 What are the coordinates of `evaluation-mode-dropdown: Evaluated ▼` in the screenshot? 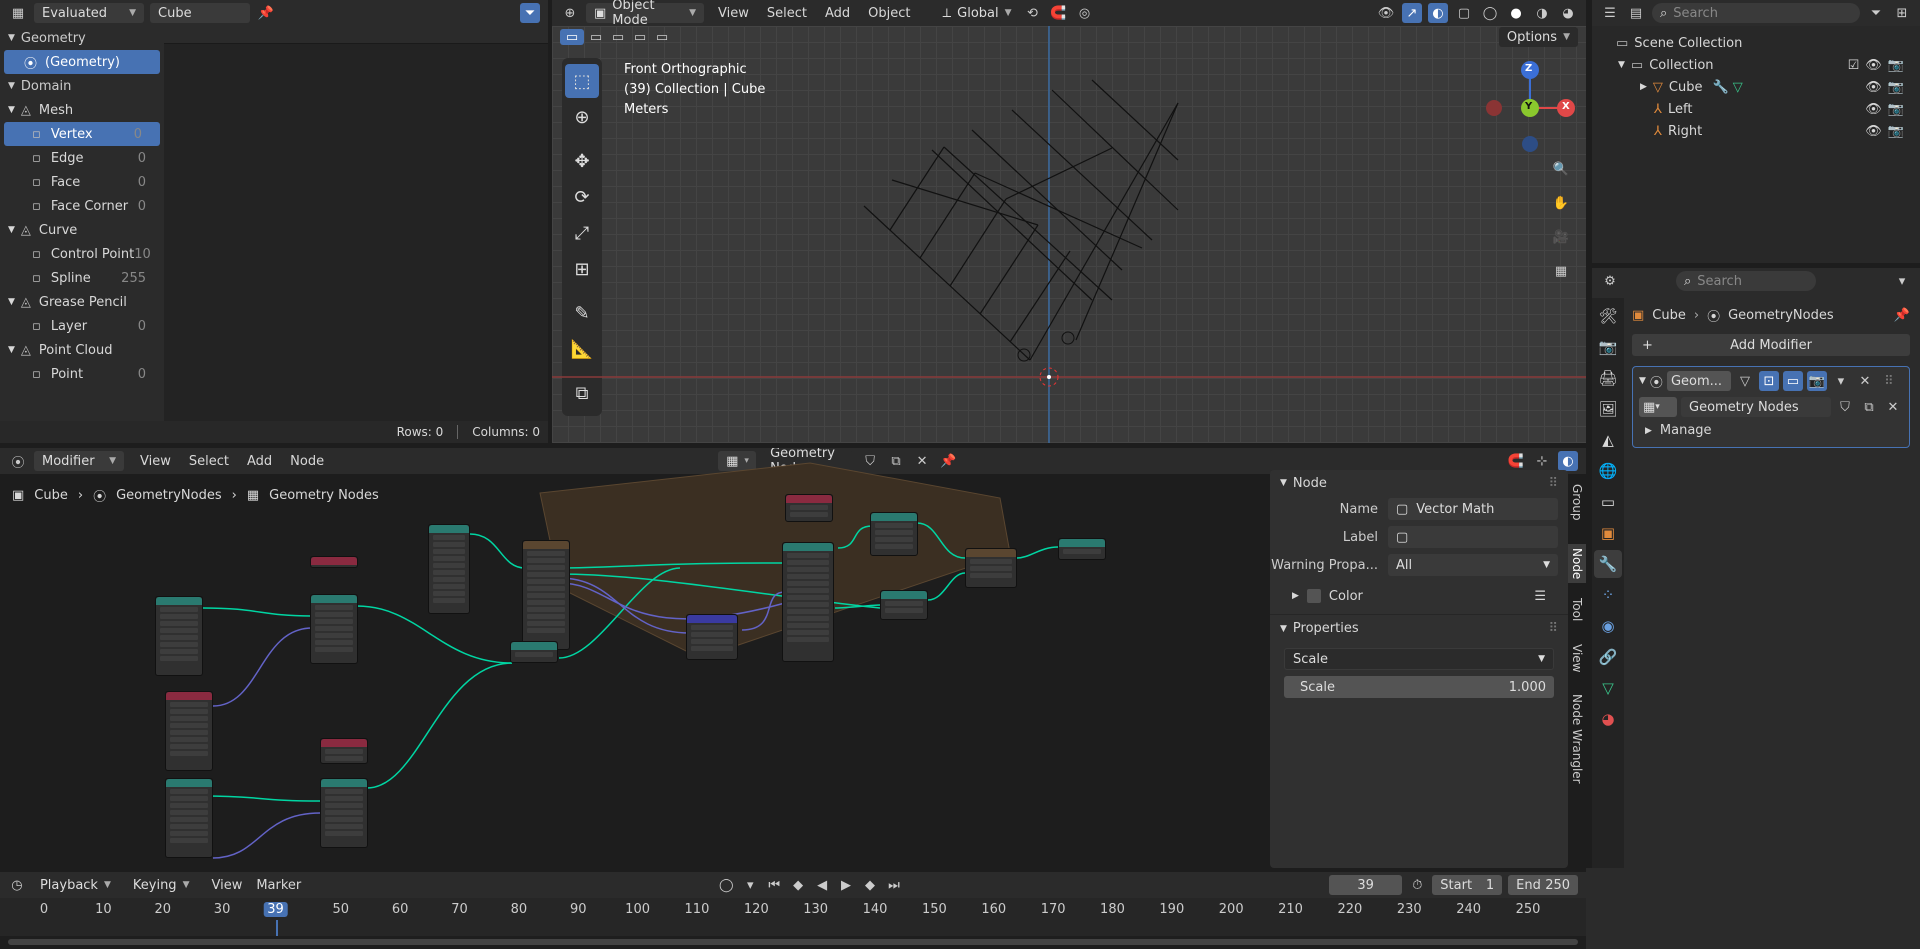 It's located at (89, 13).